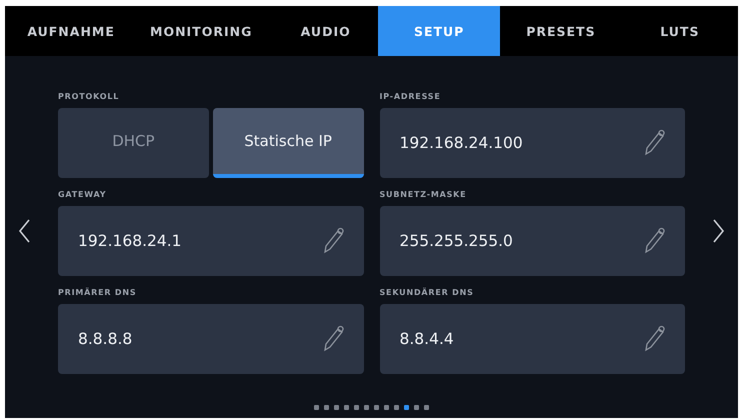  Describe the element at coordinates (98, 292) in the screenshot. I see `field-label: PRIMÄRER DNS` at that location.